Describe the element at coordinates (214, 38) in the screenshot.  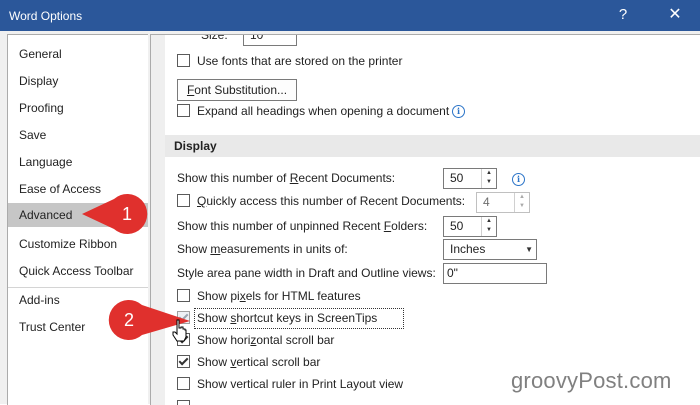
I see `size-label: Size:` at that location.